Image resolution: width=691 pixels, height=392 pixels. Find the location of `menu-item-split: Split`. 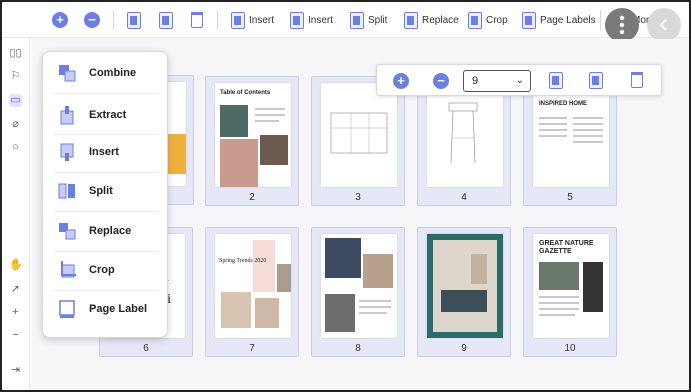

menu-item-split: Split is located at coordinates (106, 191).